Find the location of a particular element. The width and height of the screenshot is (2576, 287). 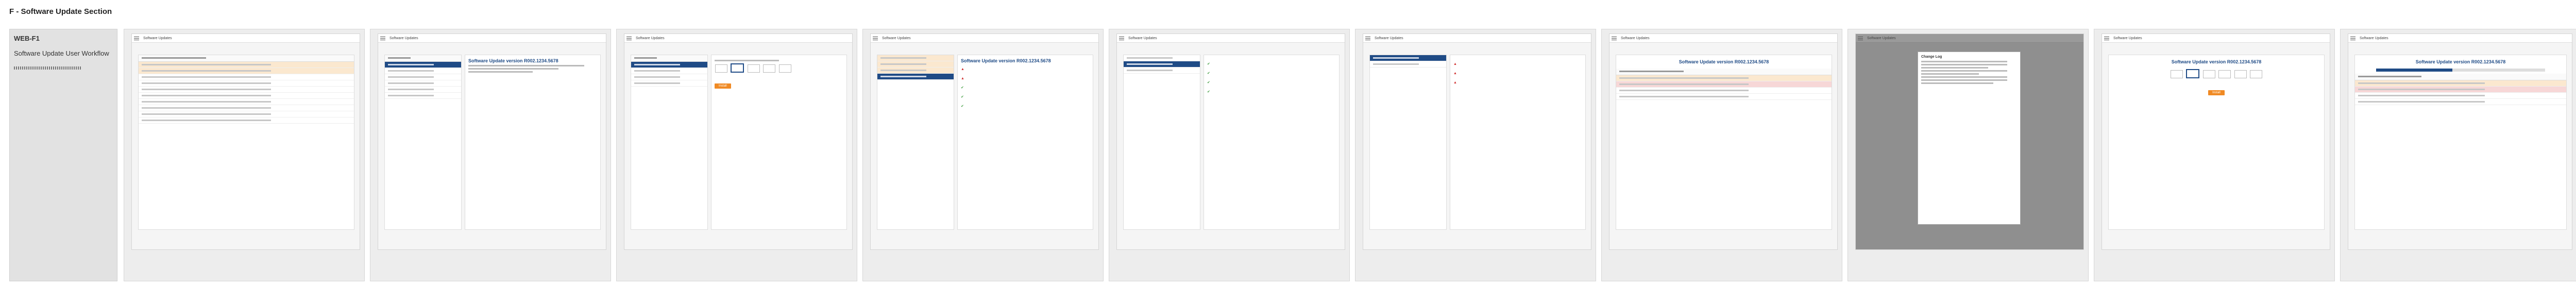

flow-code: WEB-F1 is located at coordinates (27, 38).